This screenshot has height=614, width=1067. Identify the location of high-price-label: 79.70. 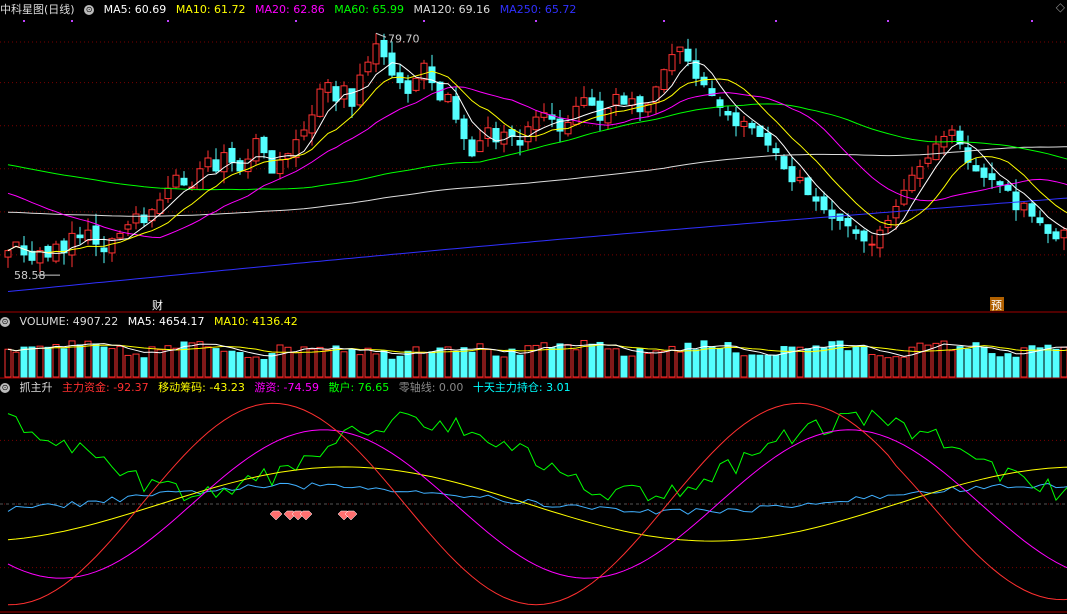
(404, 38).